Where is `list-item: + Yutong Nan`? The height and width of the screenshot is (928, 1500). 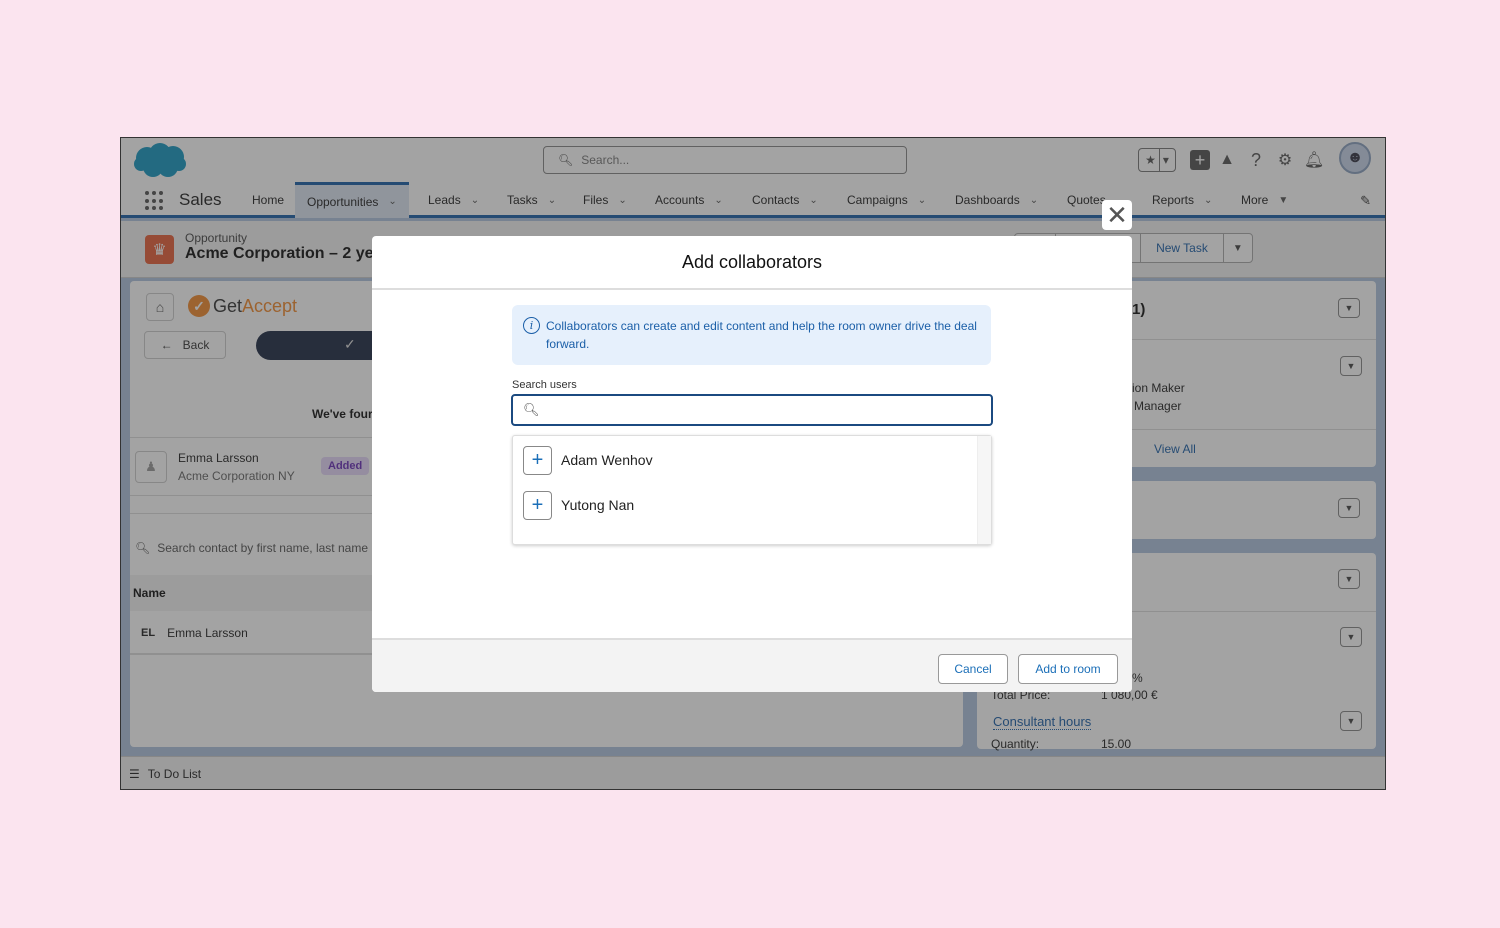 list-item: + Yutong Nan is located at coordinates (578, 505).